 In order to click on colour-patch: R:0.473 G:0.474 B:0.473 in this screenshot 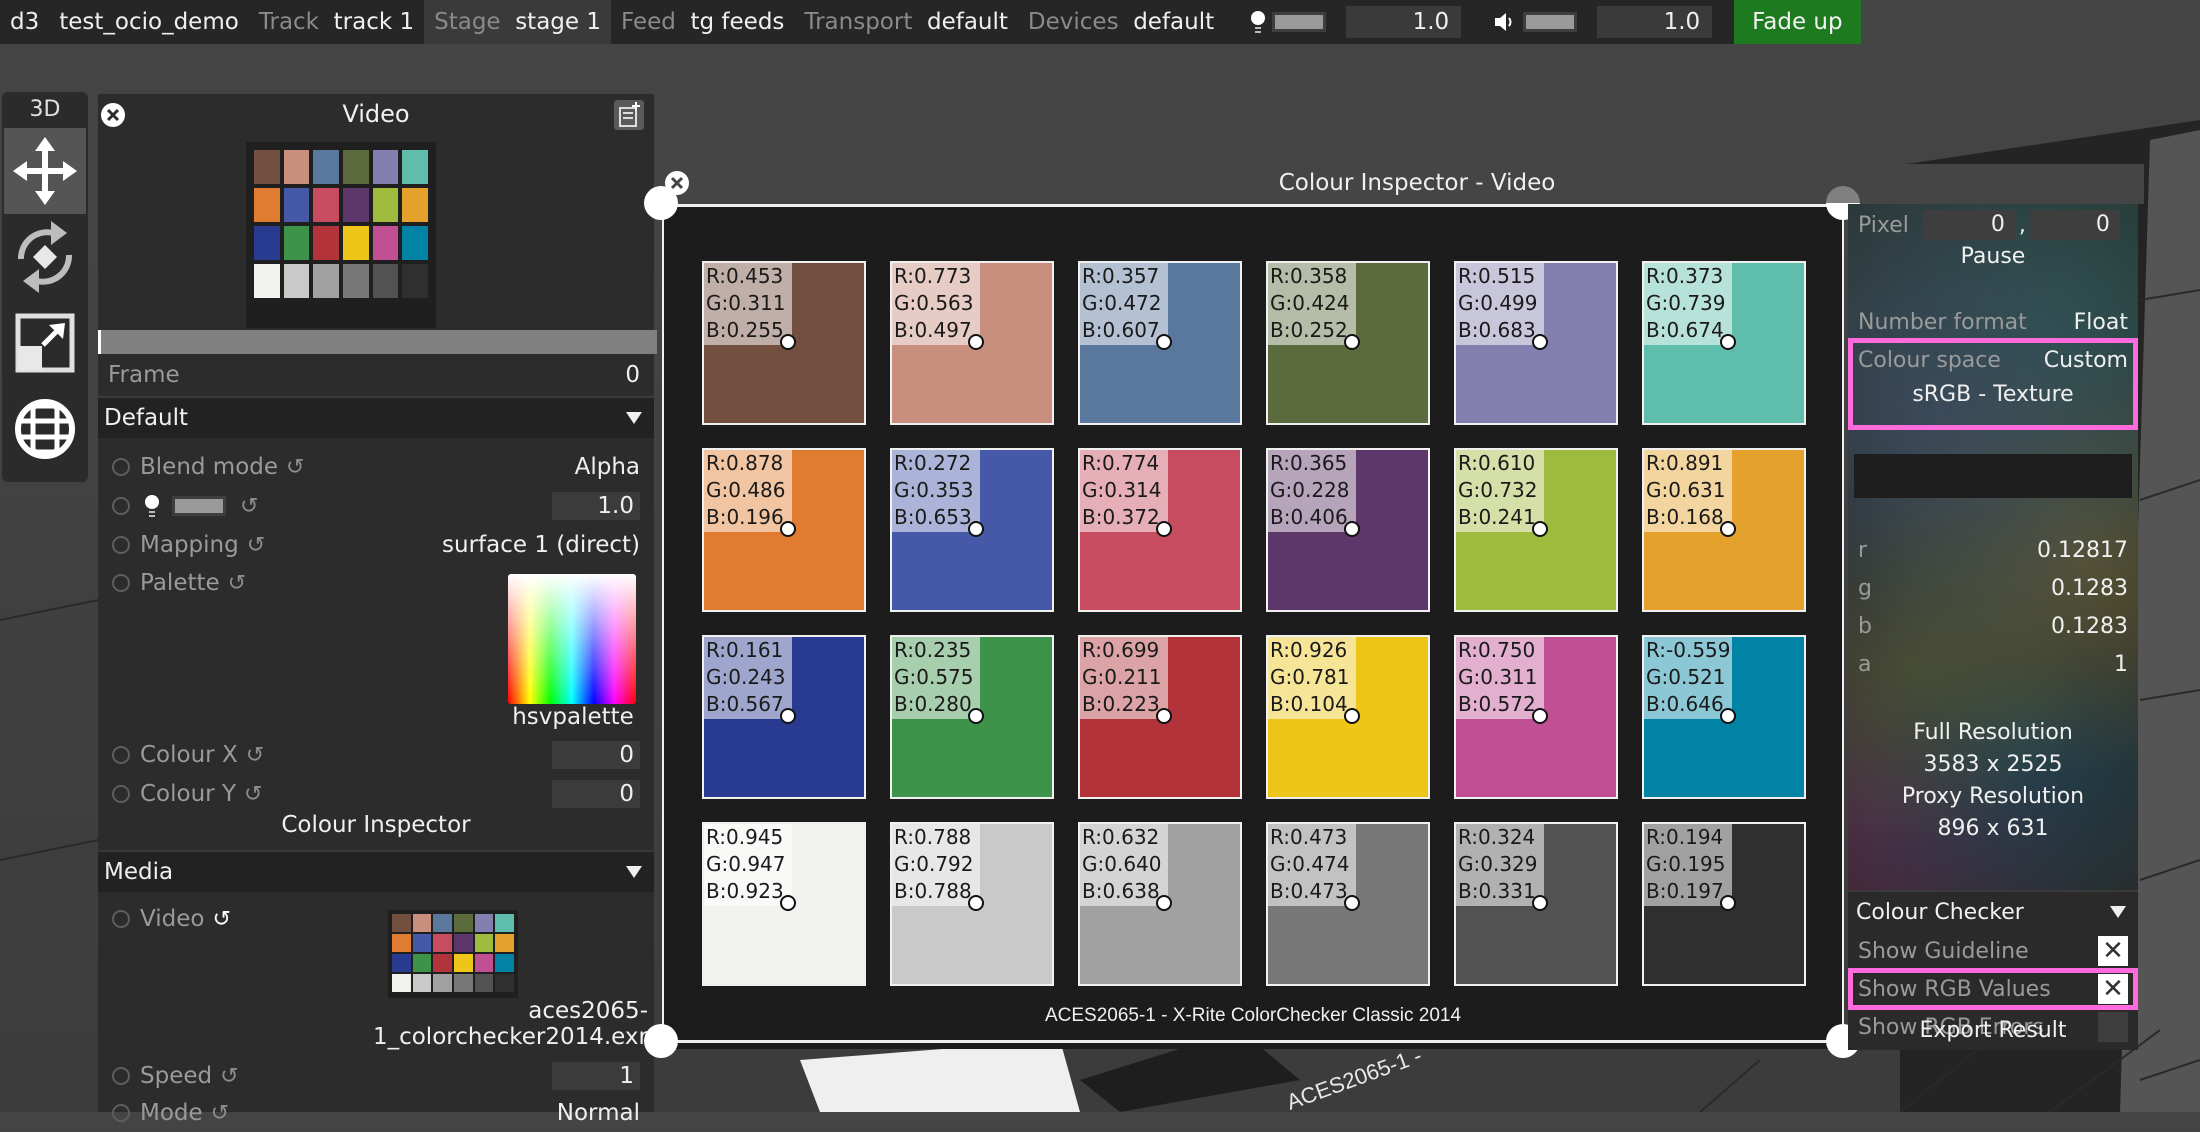, I will do `click(1348, 904)`.